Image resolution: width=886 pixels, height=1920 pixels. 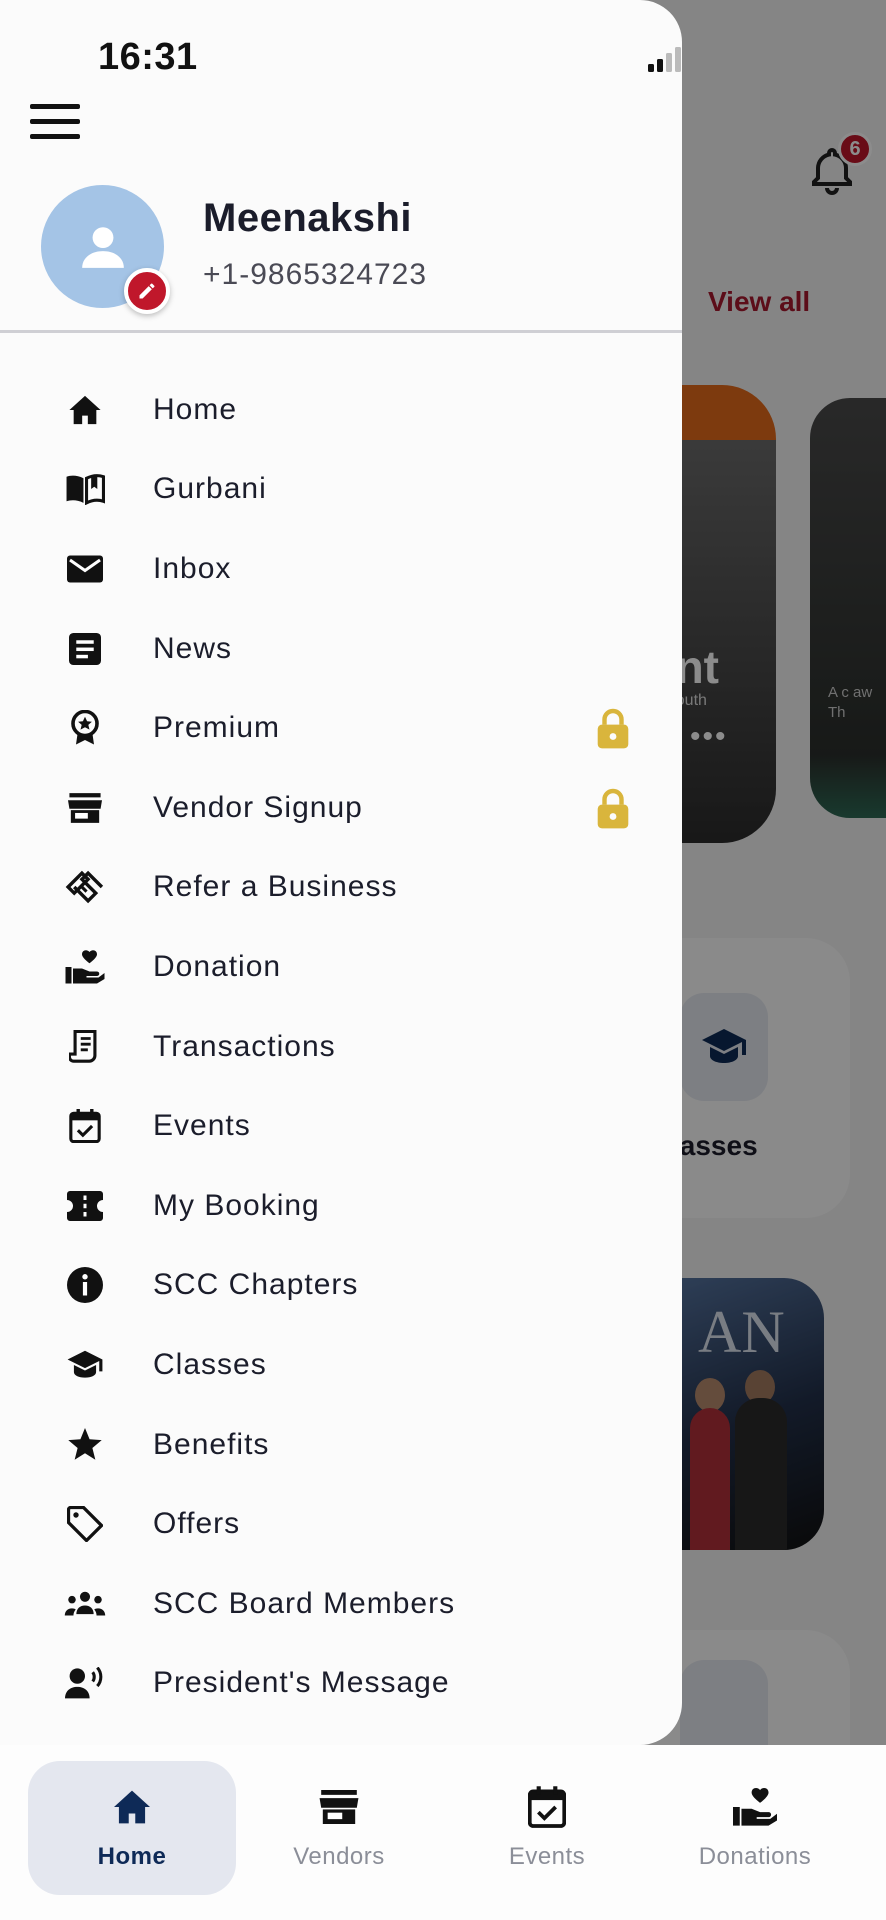 I want to click on menu-item-refer-business: Refer a Business, so click(x=341, y=888).